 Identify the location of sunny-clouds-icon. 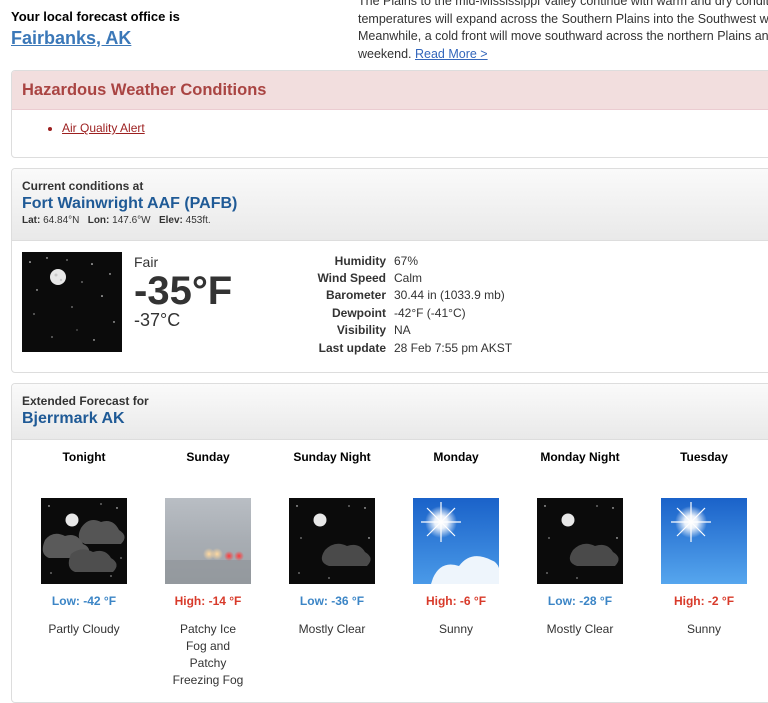
(456, 541).